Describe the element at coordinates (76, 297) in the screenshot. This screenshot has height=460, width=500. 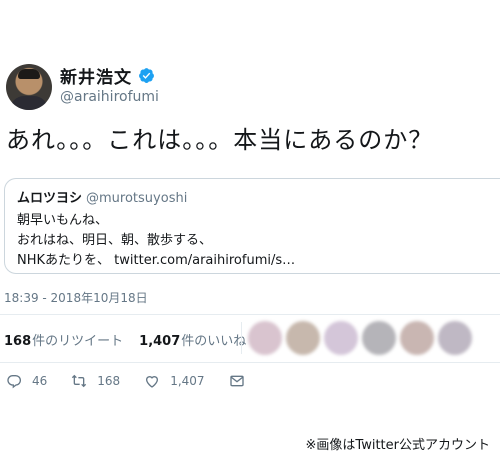
I see `tweet-timestamp: 18:39 - 2018年10月18日` at that location.